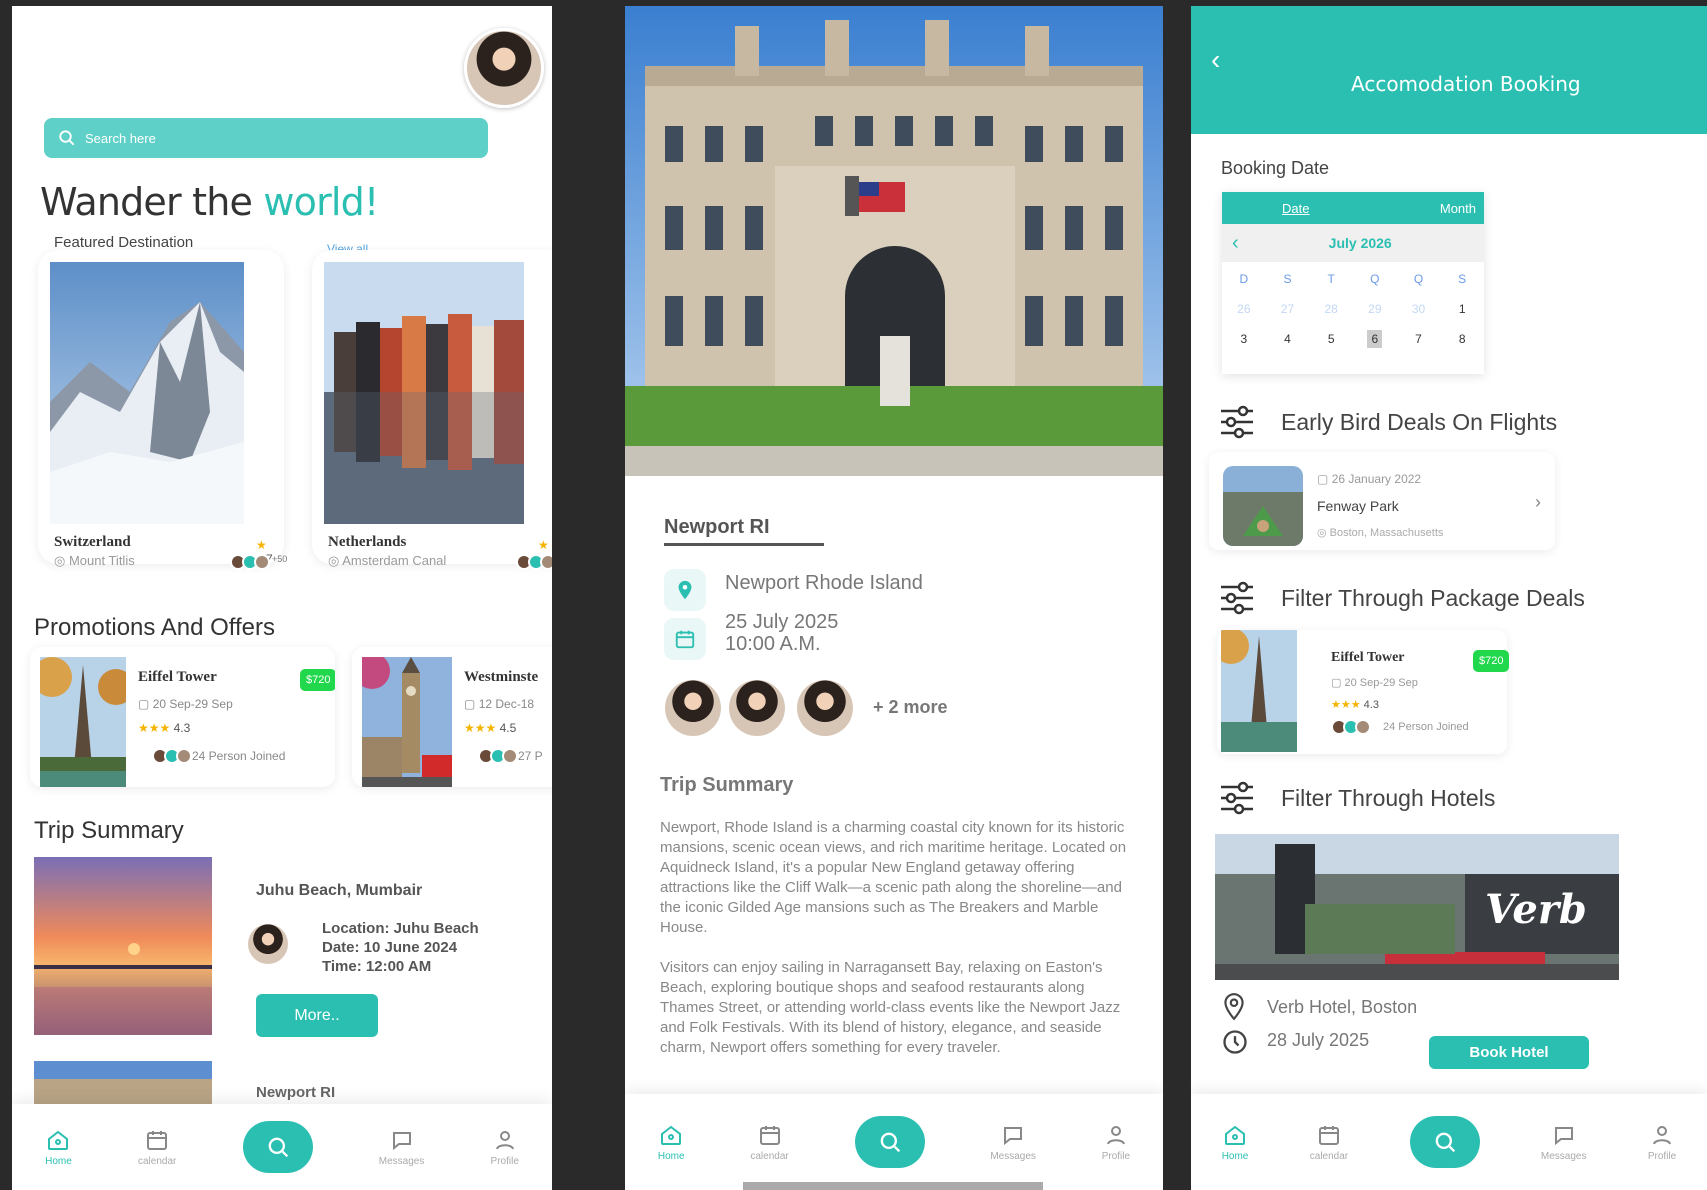 The image size is (1707, 1190). What do you see at coordinates (164, 728) in the screenshot?
I see `promo-rating: ★★★ 4.3` at bounding box center [164, 728].